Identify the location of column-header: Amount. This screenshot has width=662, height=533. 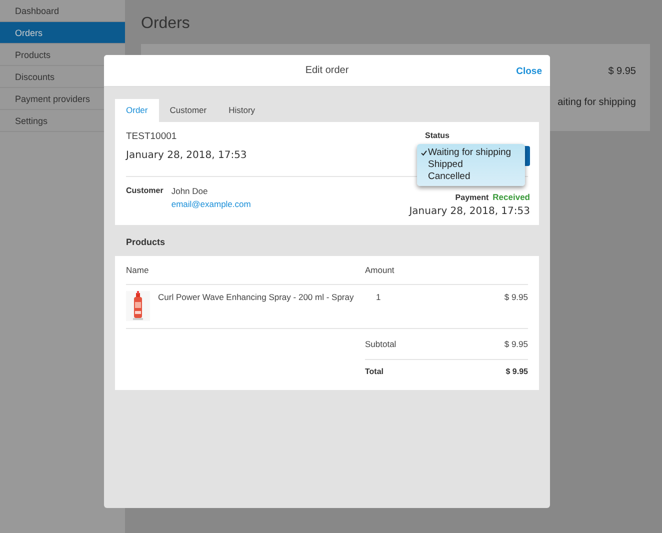
(380, 270).